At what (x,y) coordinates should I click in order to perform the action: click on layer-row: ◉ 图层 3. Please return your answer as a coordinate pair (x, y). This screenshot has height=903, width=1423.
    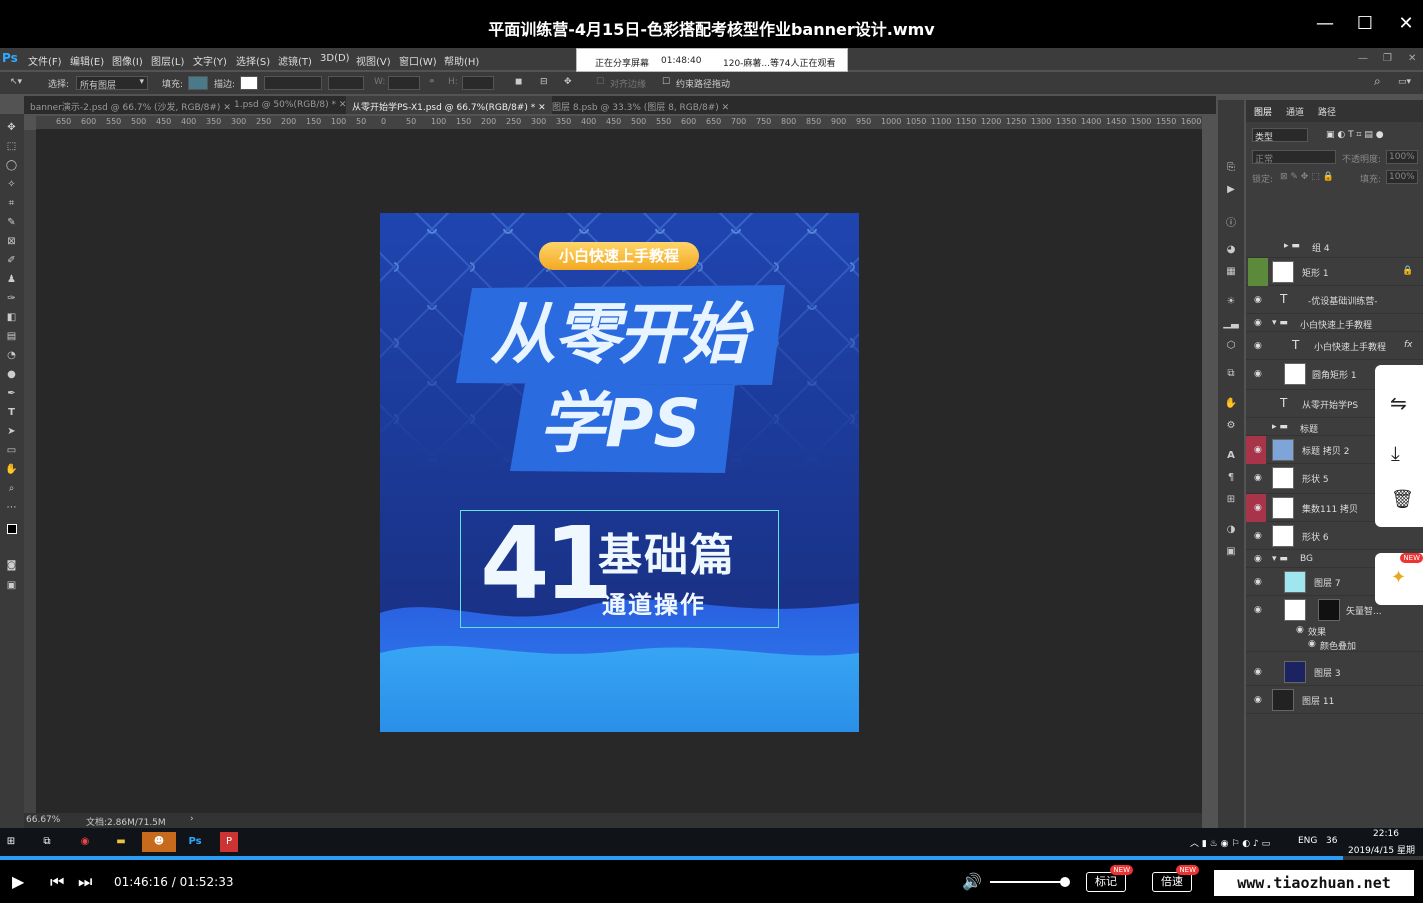
    Looking at the image, I should click on (1334, 672).